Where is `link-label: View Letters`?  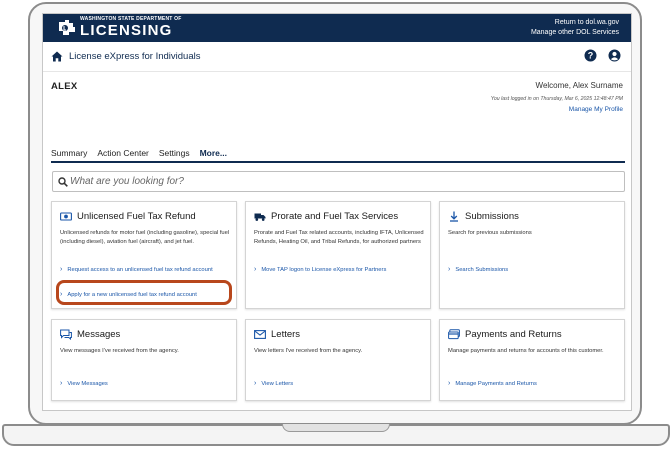
link-label: View Letters is located at coordinates (277, 384).